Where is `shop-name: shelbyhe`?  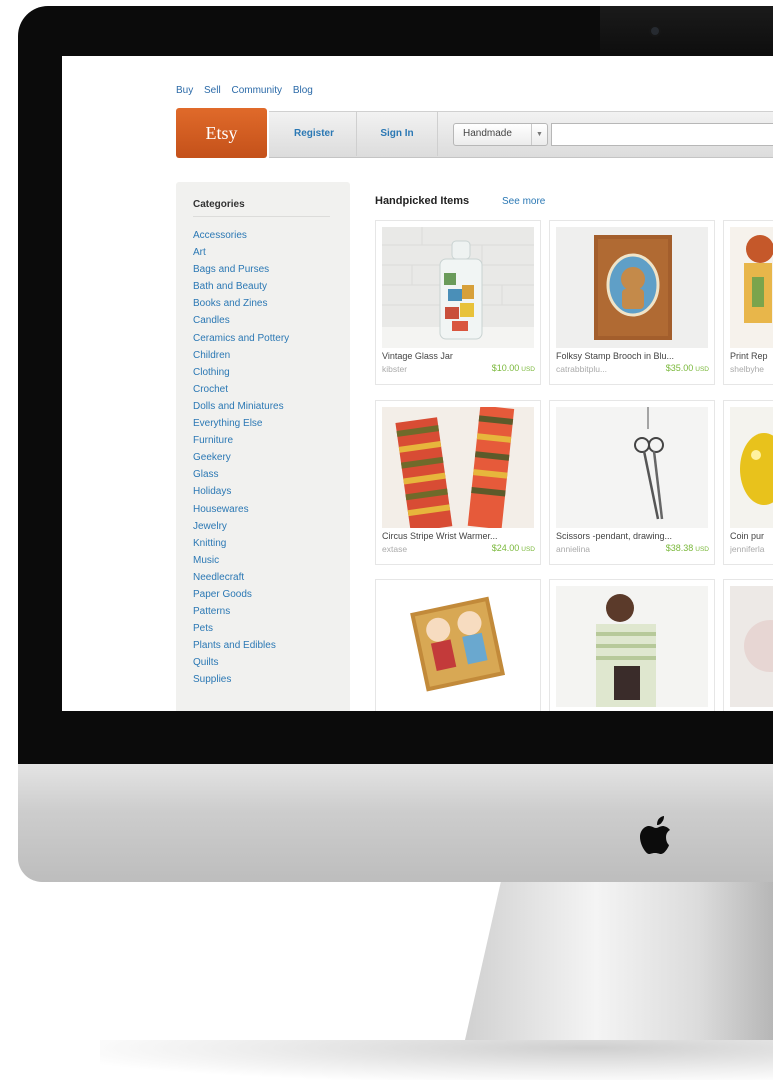 shop-name: shelbyhe is located at coordinates (751, 369).